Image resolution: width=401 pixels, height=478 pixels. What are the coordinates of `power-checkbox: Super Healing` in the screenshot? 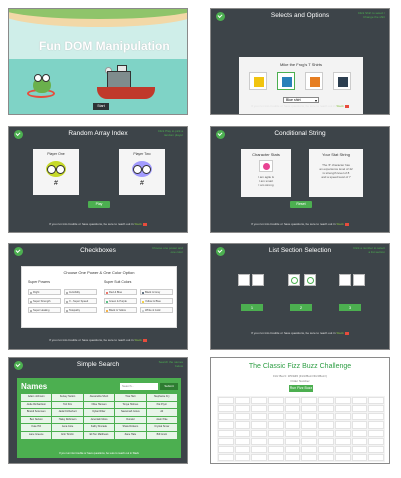 It's located at (44, 310).